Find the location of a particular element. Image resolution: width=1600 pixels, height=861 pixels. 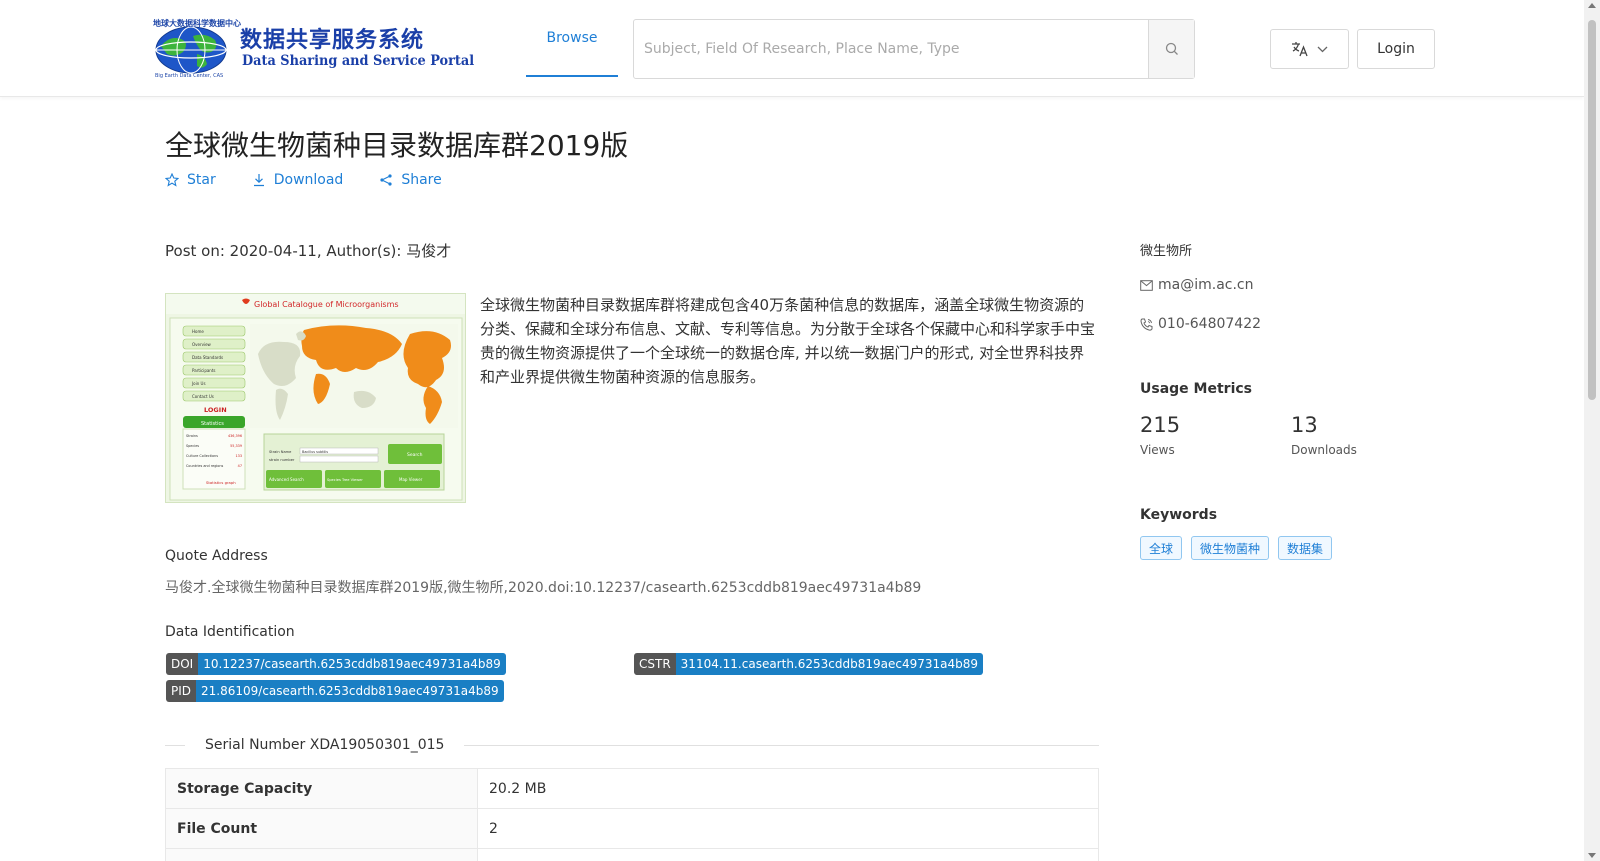

table-row is located at coordinates (632, 855).